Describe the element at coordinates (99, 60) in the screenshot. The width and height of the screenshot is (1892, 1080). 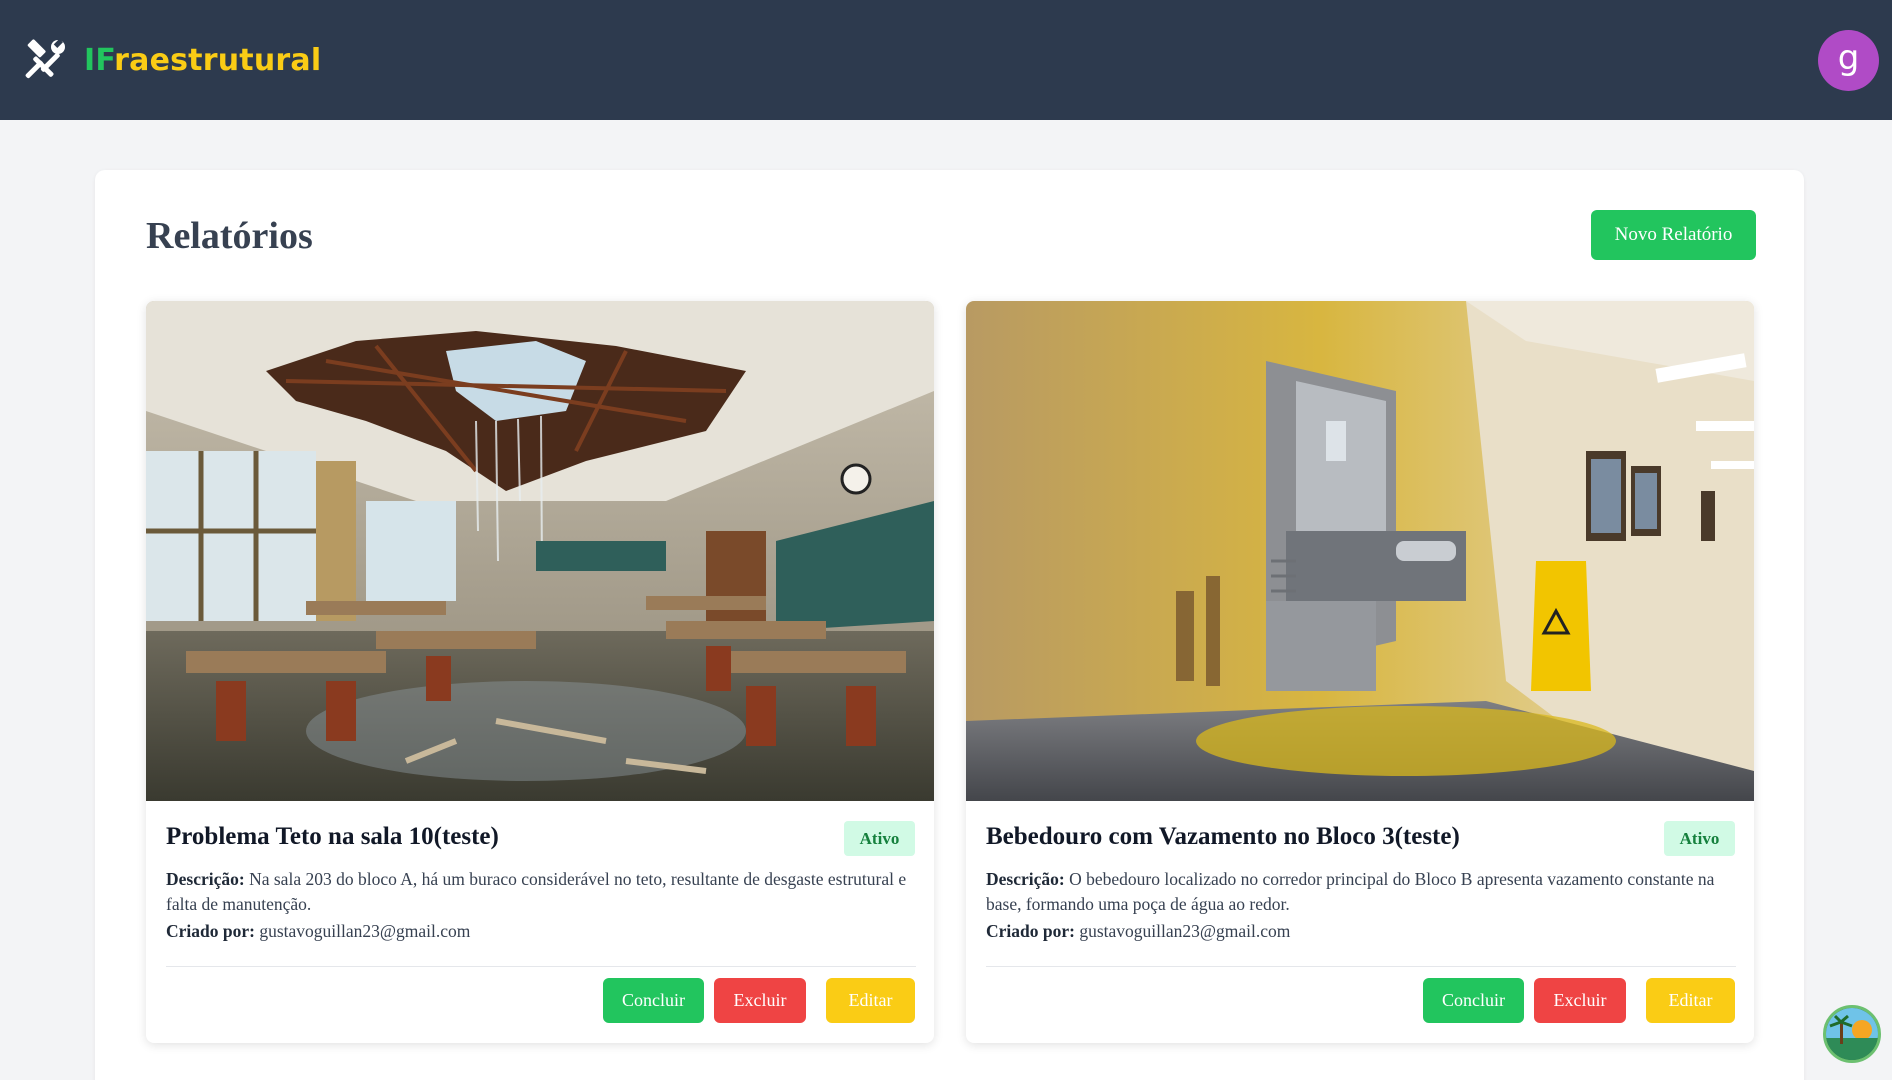
I see `brand-prefix: IF` at that location.